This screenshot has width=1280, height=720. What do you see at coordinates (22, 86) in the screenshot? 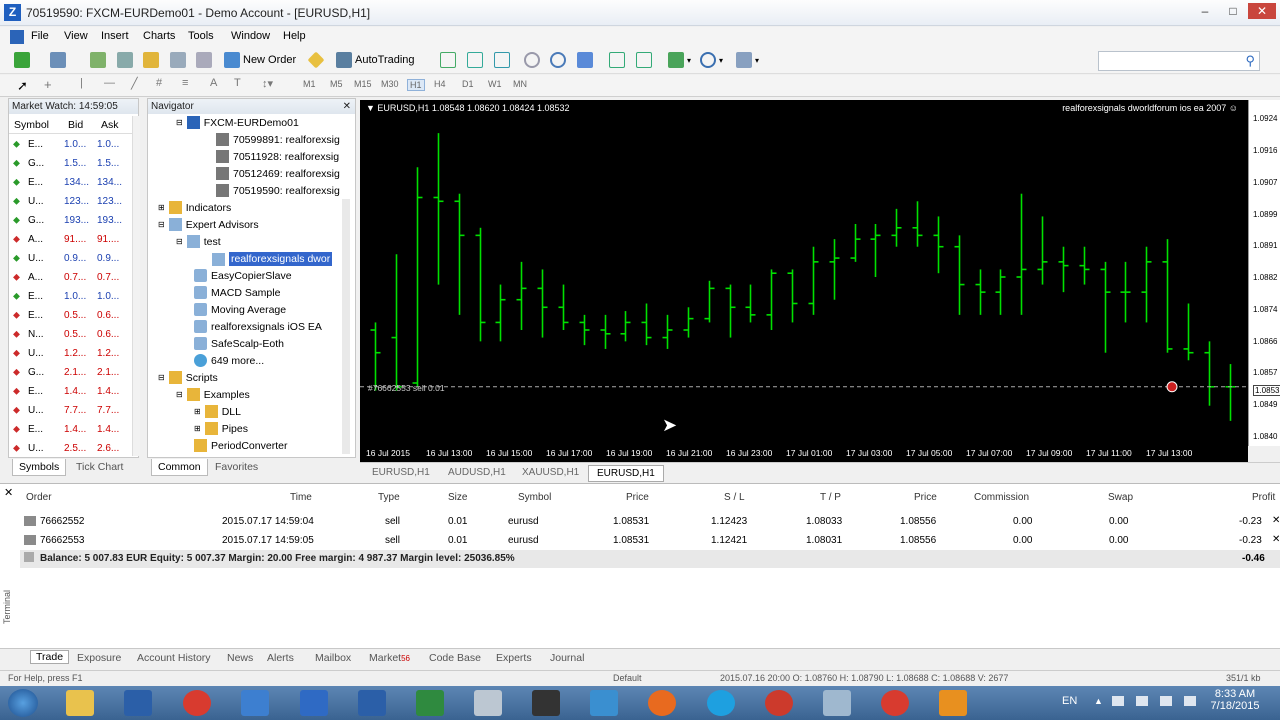
I see `cursor-icon: ➚` at bounding box center [22, 86].